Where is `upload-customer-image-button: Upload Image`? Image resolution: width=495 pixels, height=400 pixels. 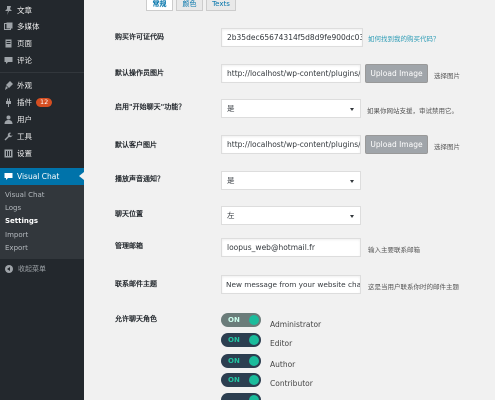 upload-customer-image-button: Upload Image is located at coordinates (396, 144).